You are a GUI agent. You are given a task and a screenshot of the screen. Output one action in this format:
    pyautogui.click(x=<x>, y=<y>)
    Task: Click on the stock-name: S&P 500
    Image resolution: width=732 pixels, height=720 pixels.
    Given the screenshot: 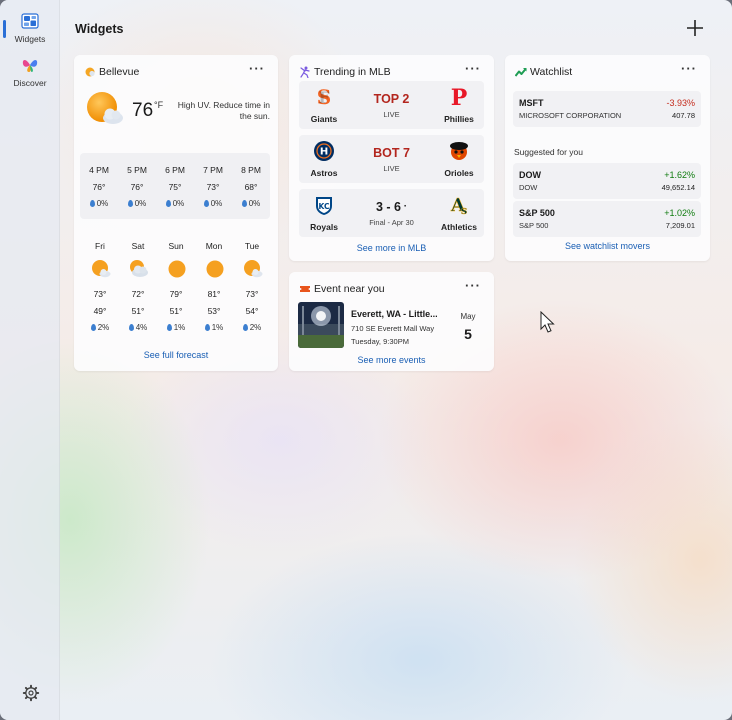 What is the action you would take?
    pyautogui.click(x=534, y=225)
    